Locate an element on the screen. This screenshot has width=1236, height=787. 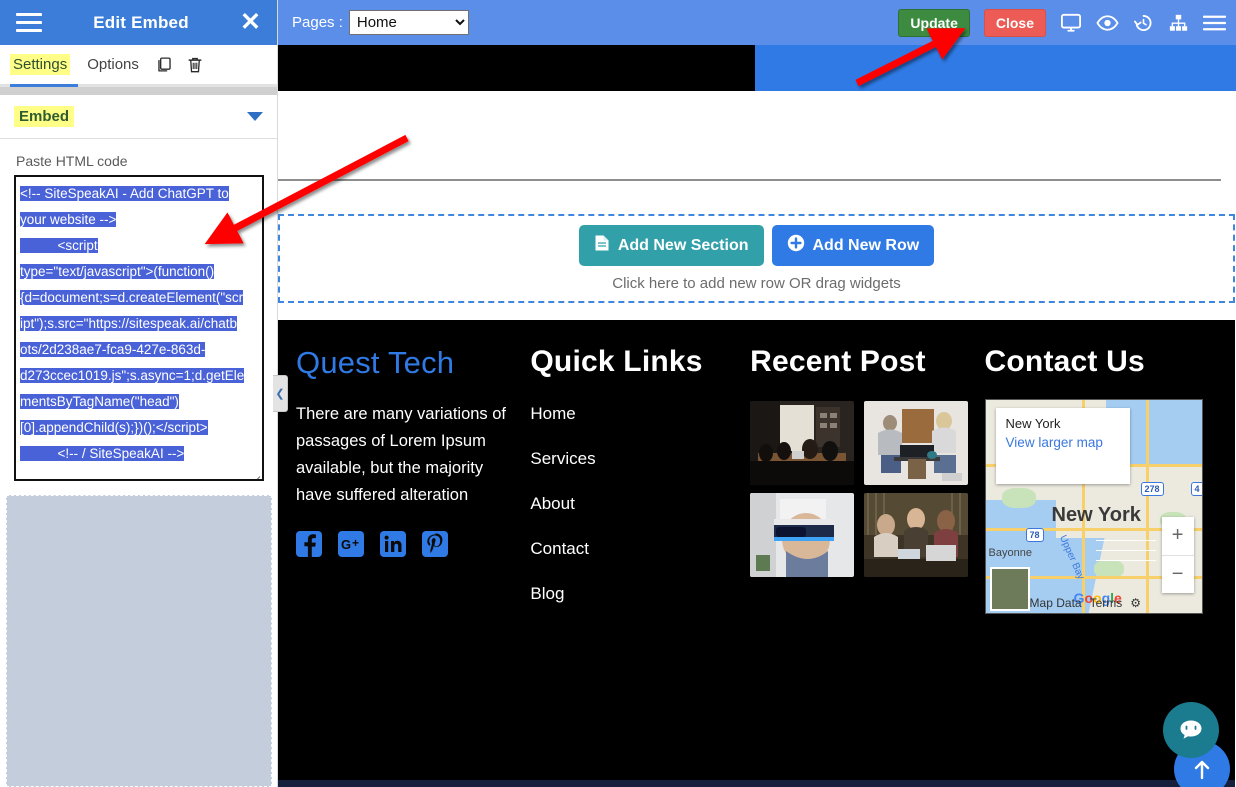
widget-selector-row: Embed is located at coordinates (138, 117).